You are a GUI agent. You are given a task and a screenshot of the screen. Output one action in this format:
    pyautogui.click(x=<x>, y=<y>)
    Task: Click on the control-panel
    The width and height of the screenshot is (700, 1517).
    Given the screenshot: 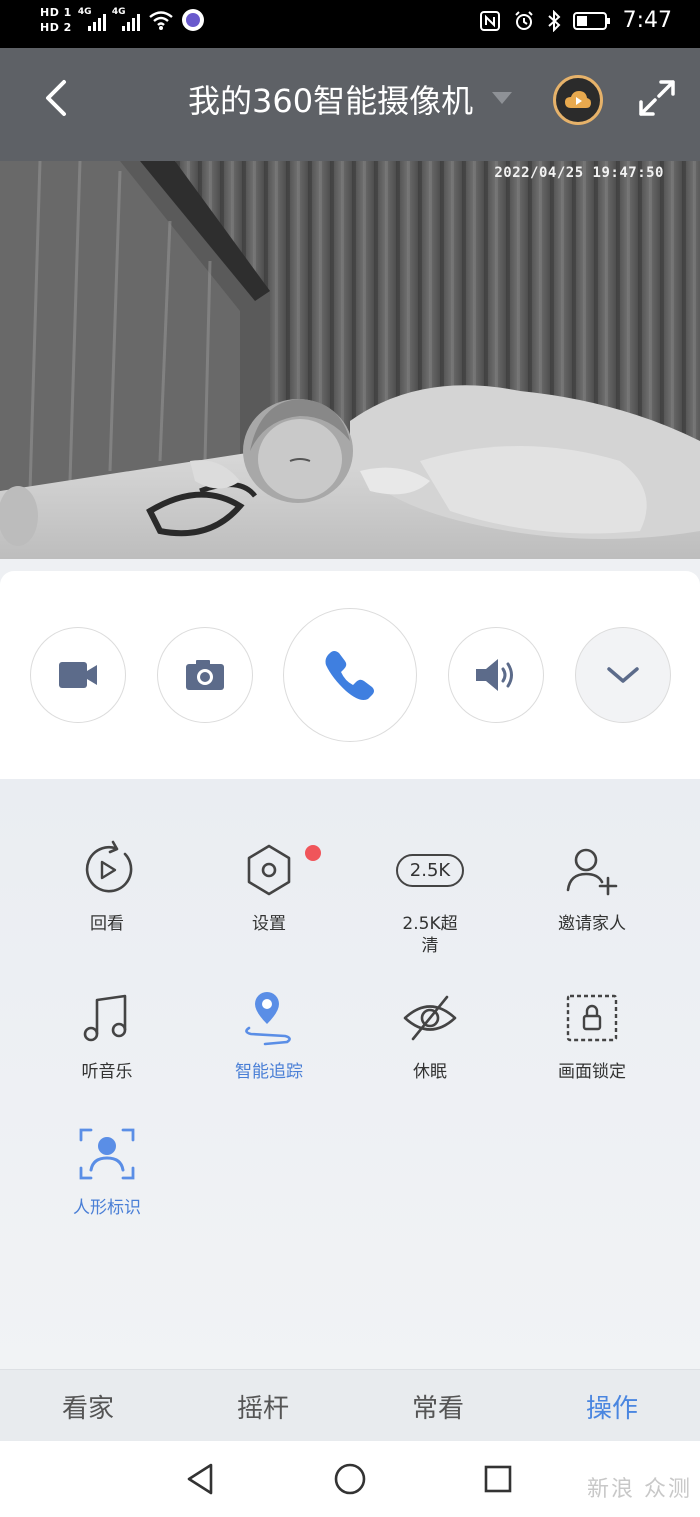 What is the action you would take?
    pyautogui.click(x=350, y=675)
    